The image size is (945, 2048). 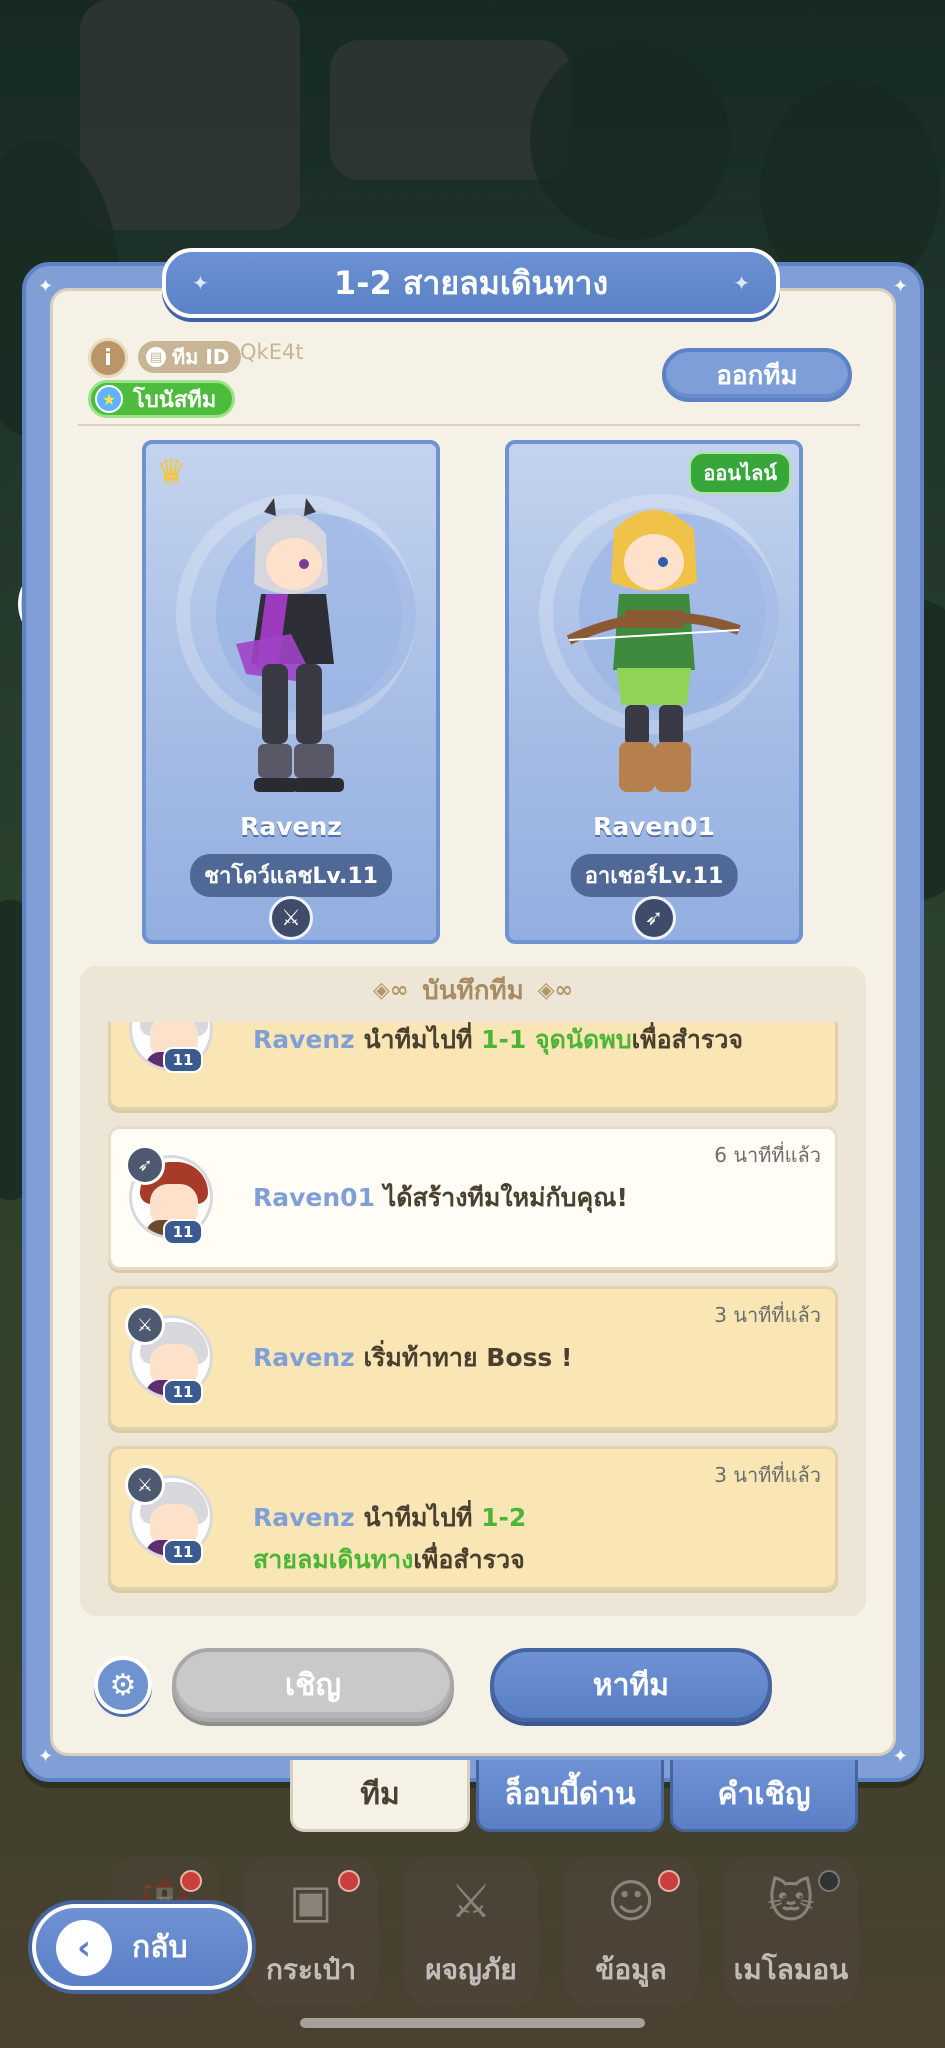 I want to click on member-card: ออนไลน์ Raven01 อาเชอร์Lv.11 ➶, so click(x=654, y=692).